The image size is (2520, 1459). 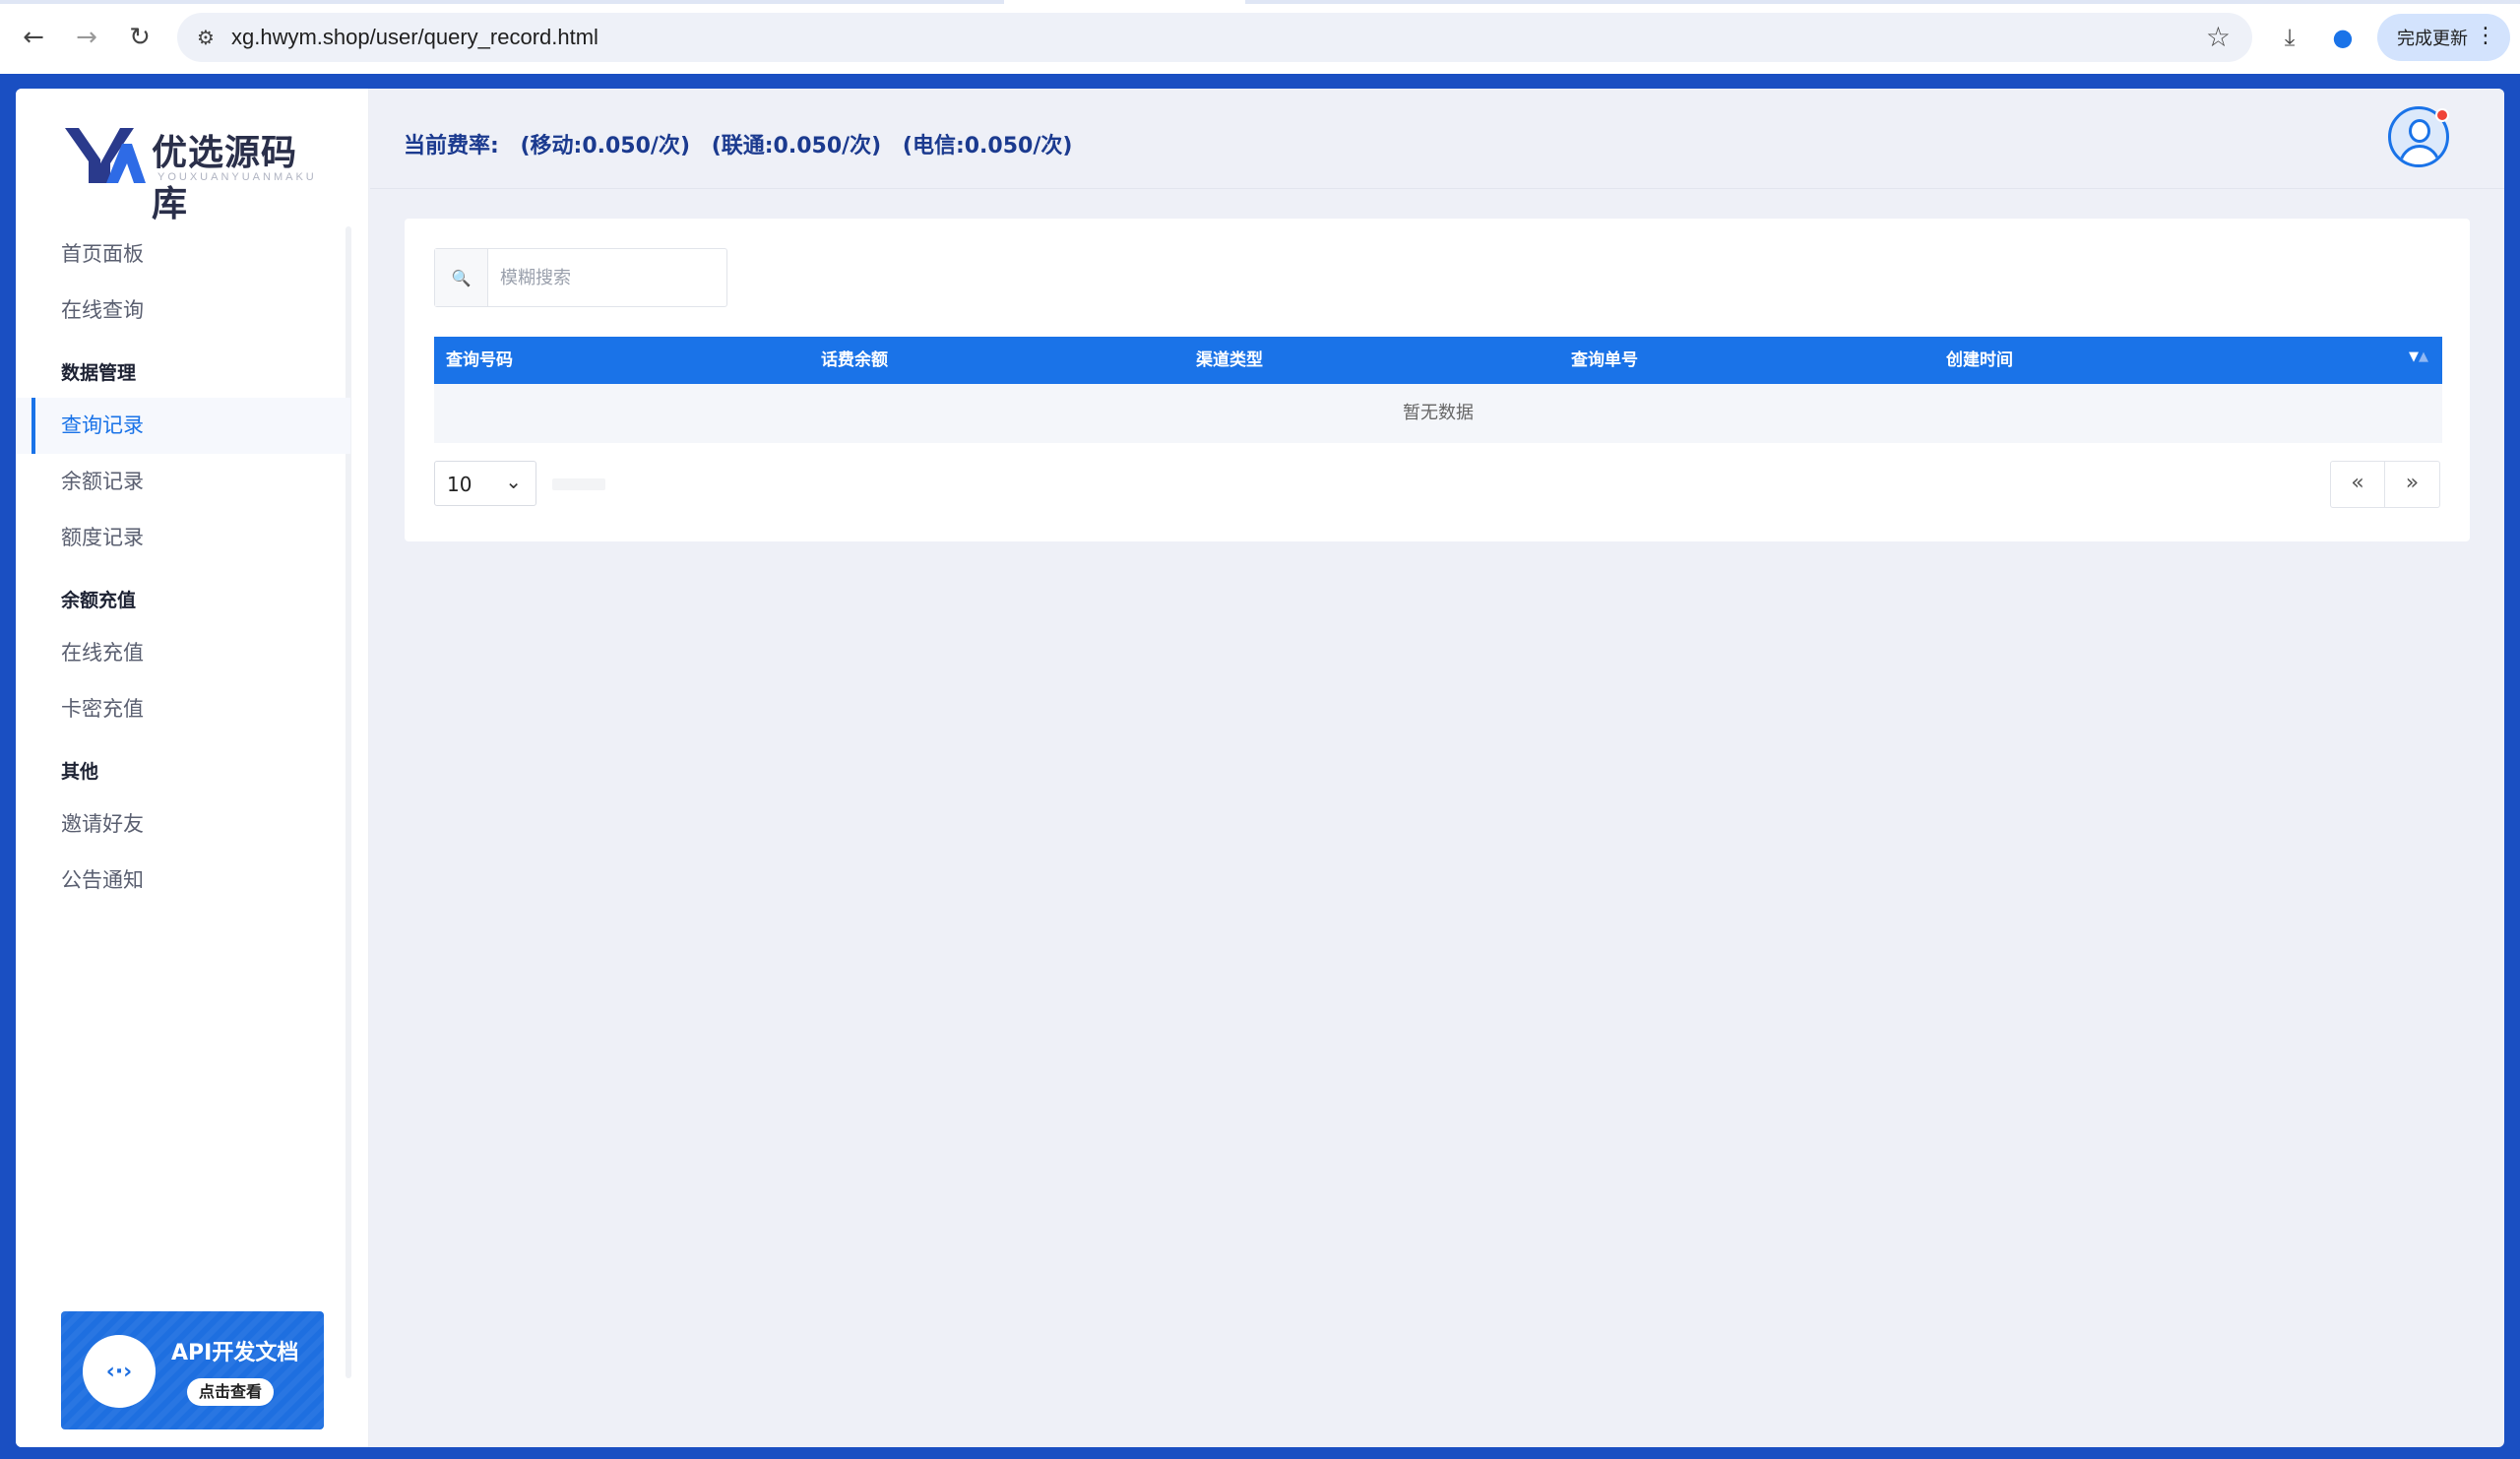 I want to click on avatar-head, so click(x=2419, y=131).